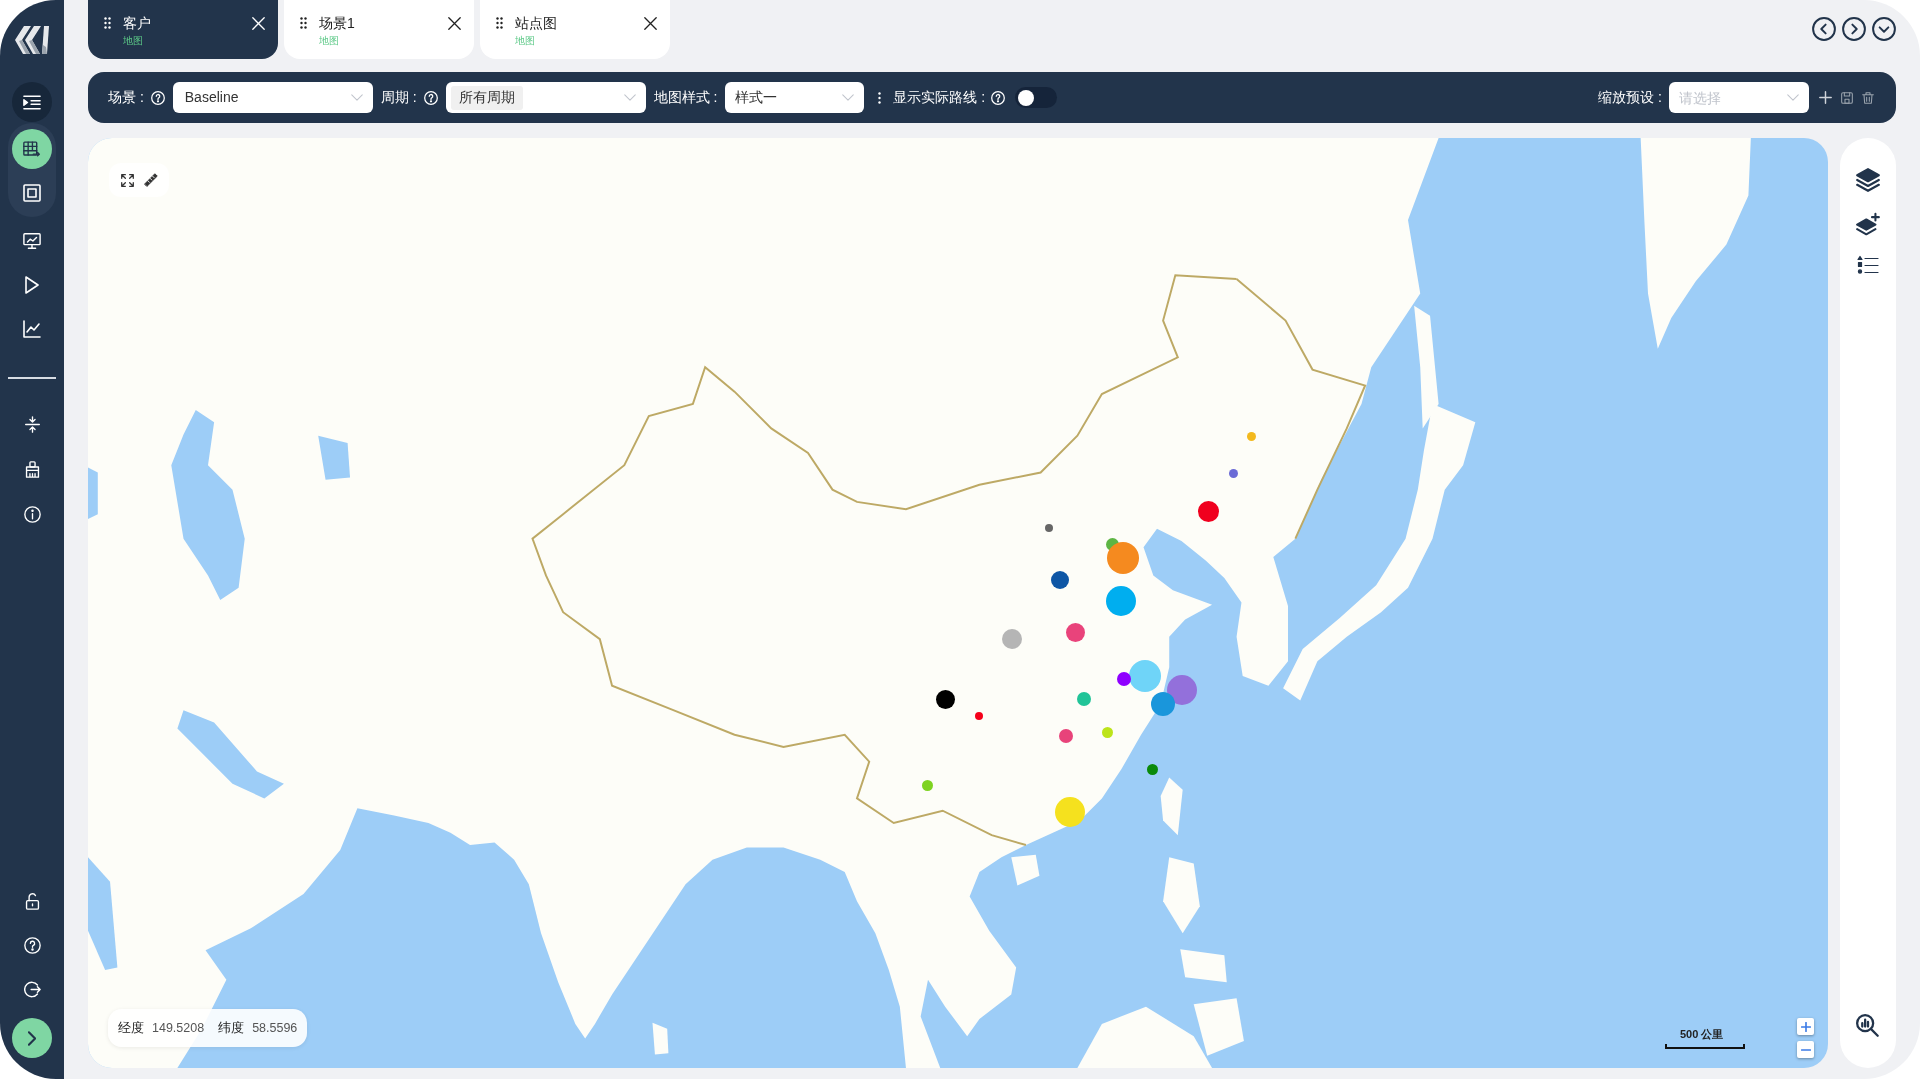  What do you see at coordinates (1868, 97) in the screenshot?
I see `trash-icon` at bounding box center [1868, 97].